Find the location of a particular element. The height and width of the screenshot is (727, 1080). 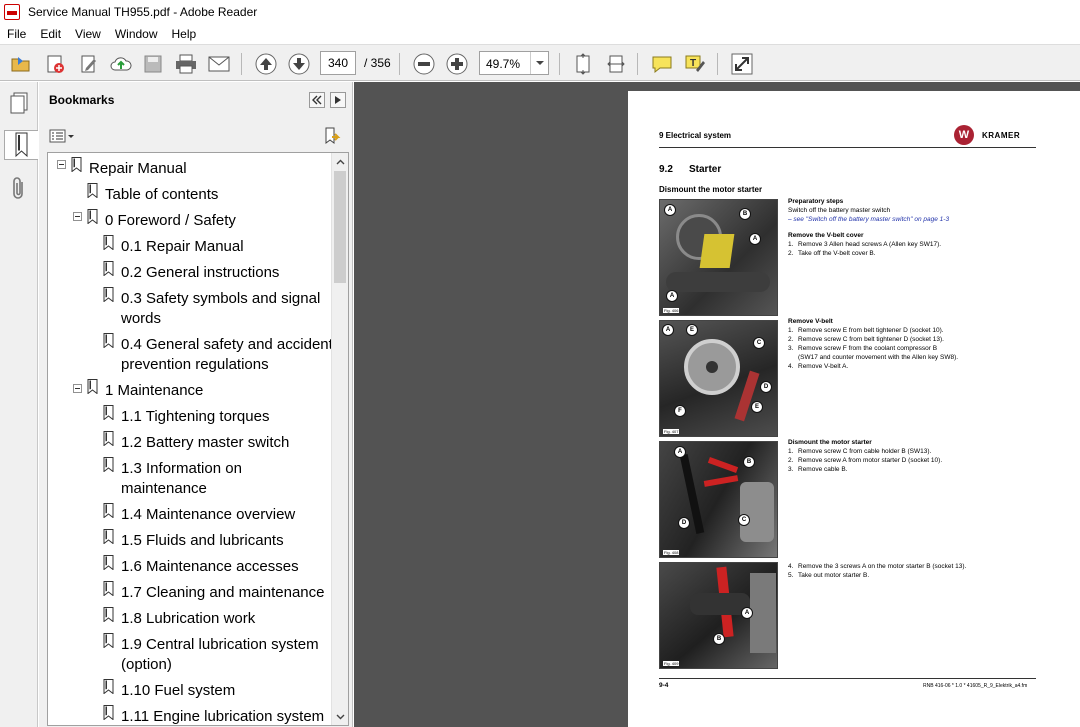

minus-circle-icon is located at coordinates (424, 64).